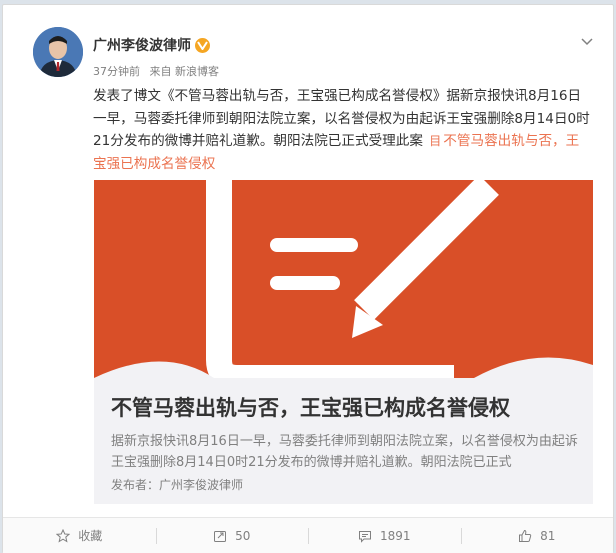 This screenshot has width=616, height=553. I want to click on repost-button: 50, so click(232, 535).